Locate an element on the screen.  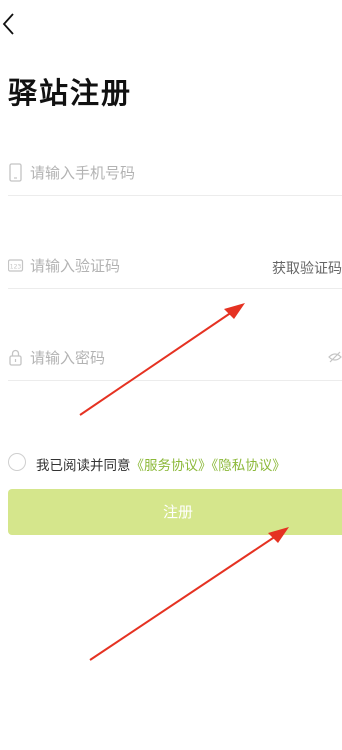
agreement-row: 我已阅读并同意《服务协议》《隐私协议》 is located at coordinates (175, 463).